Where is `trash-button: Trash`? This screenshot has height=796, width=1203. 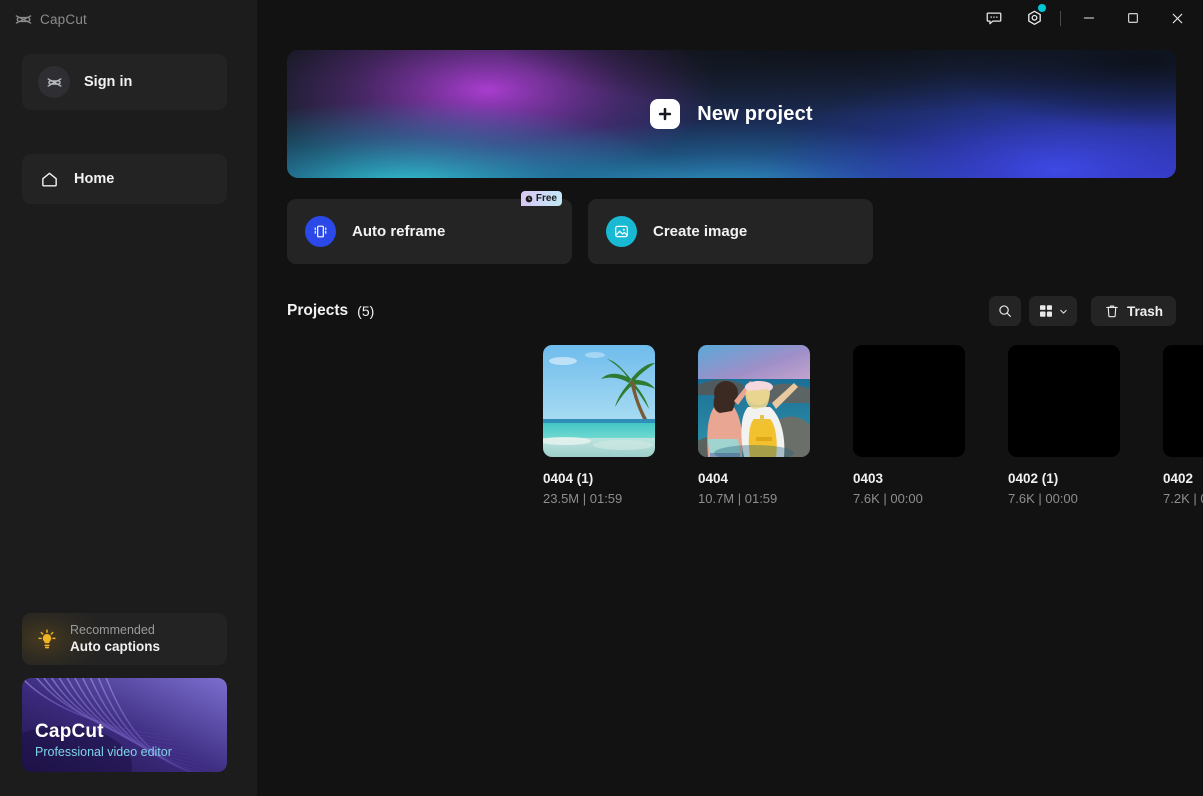
trash-button: Trash is located at coordinates (1133, 311).